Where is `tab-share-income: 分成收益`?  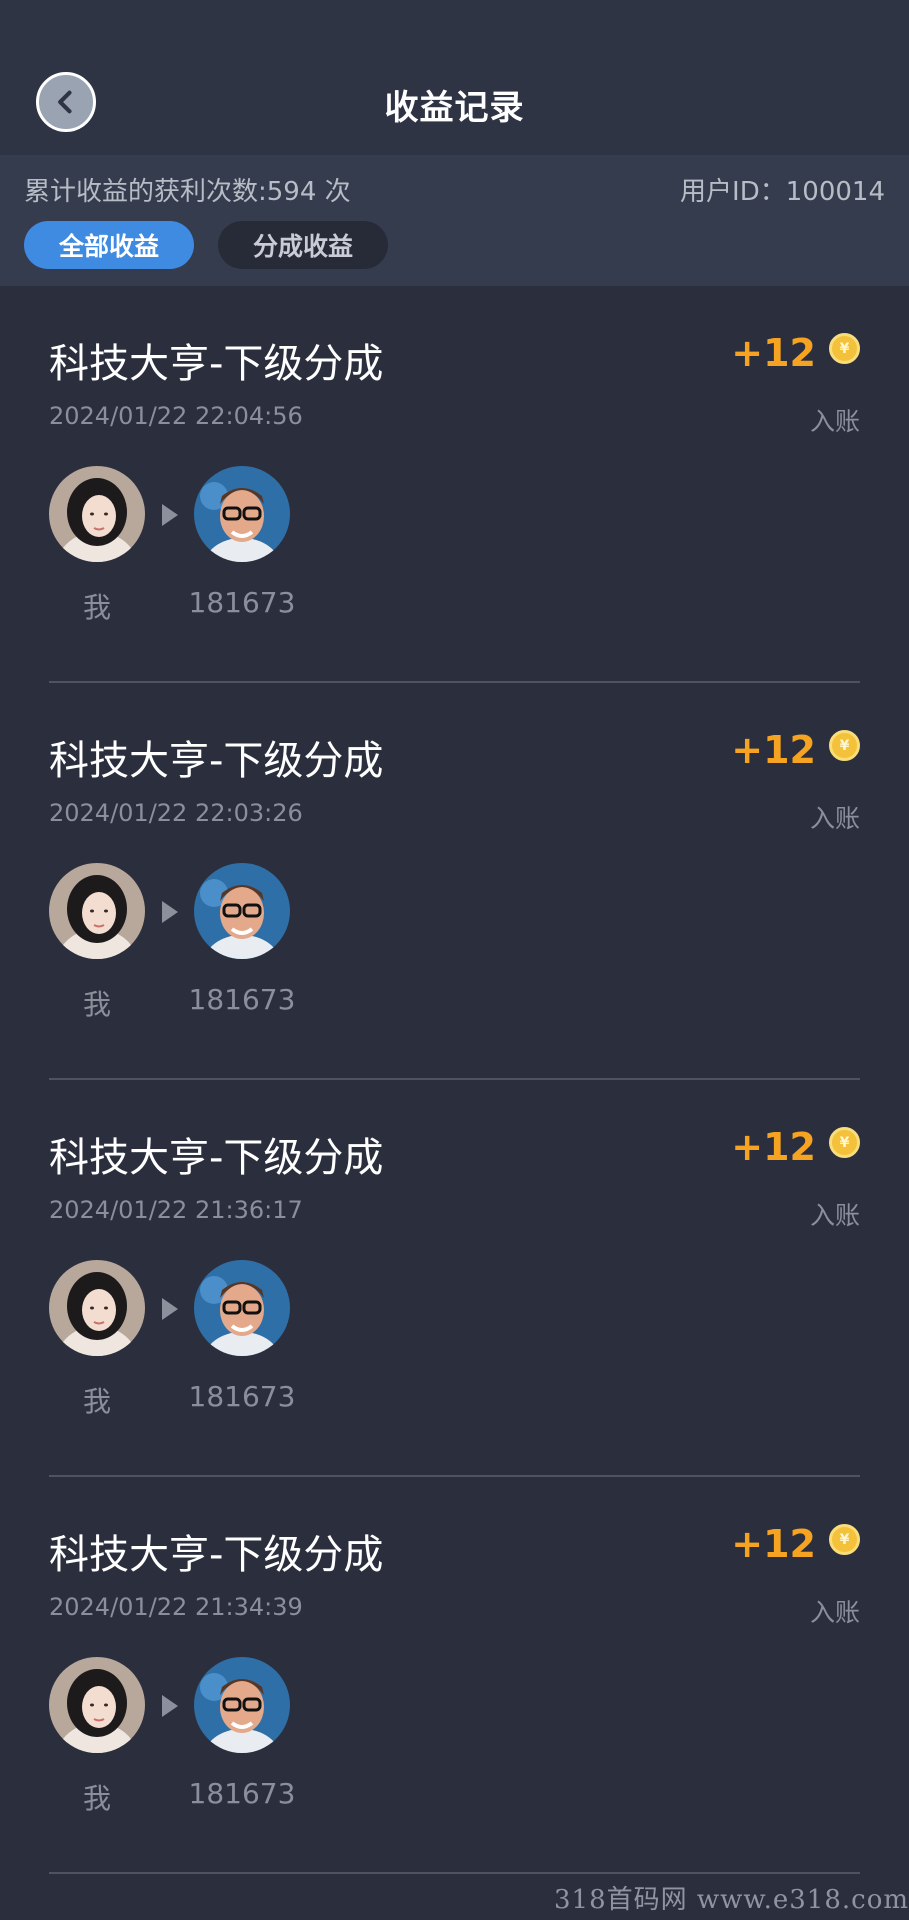 tab-share-income: 分成收益 is located at coordinates (303, 245).